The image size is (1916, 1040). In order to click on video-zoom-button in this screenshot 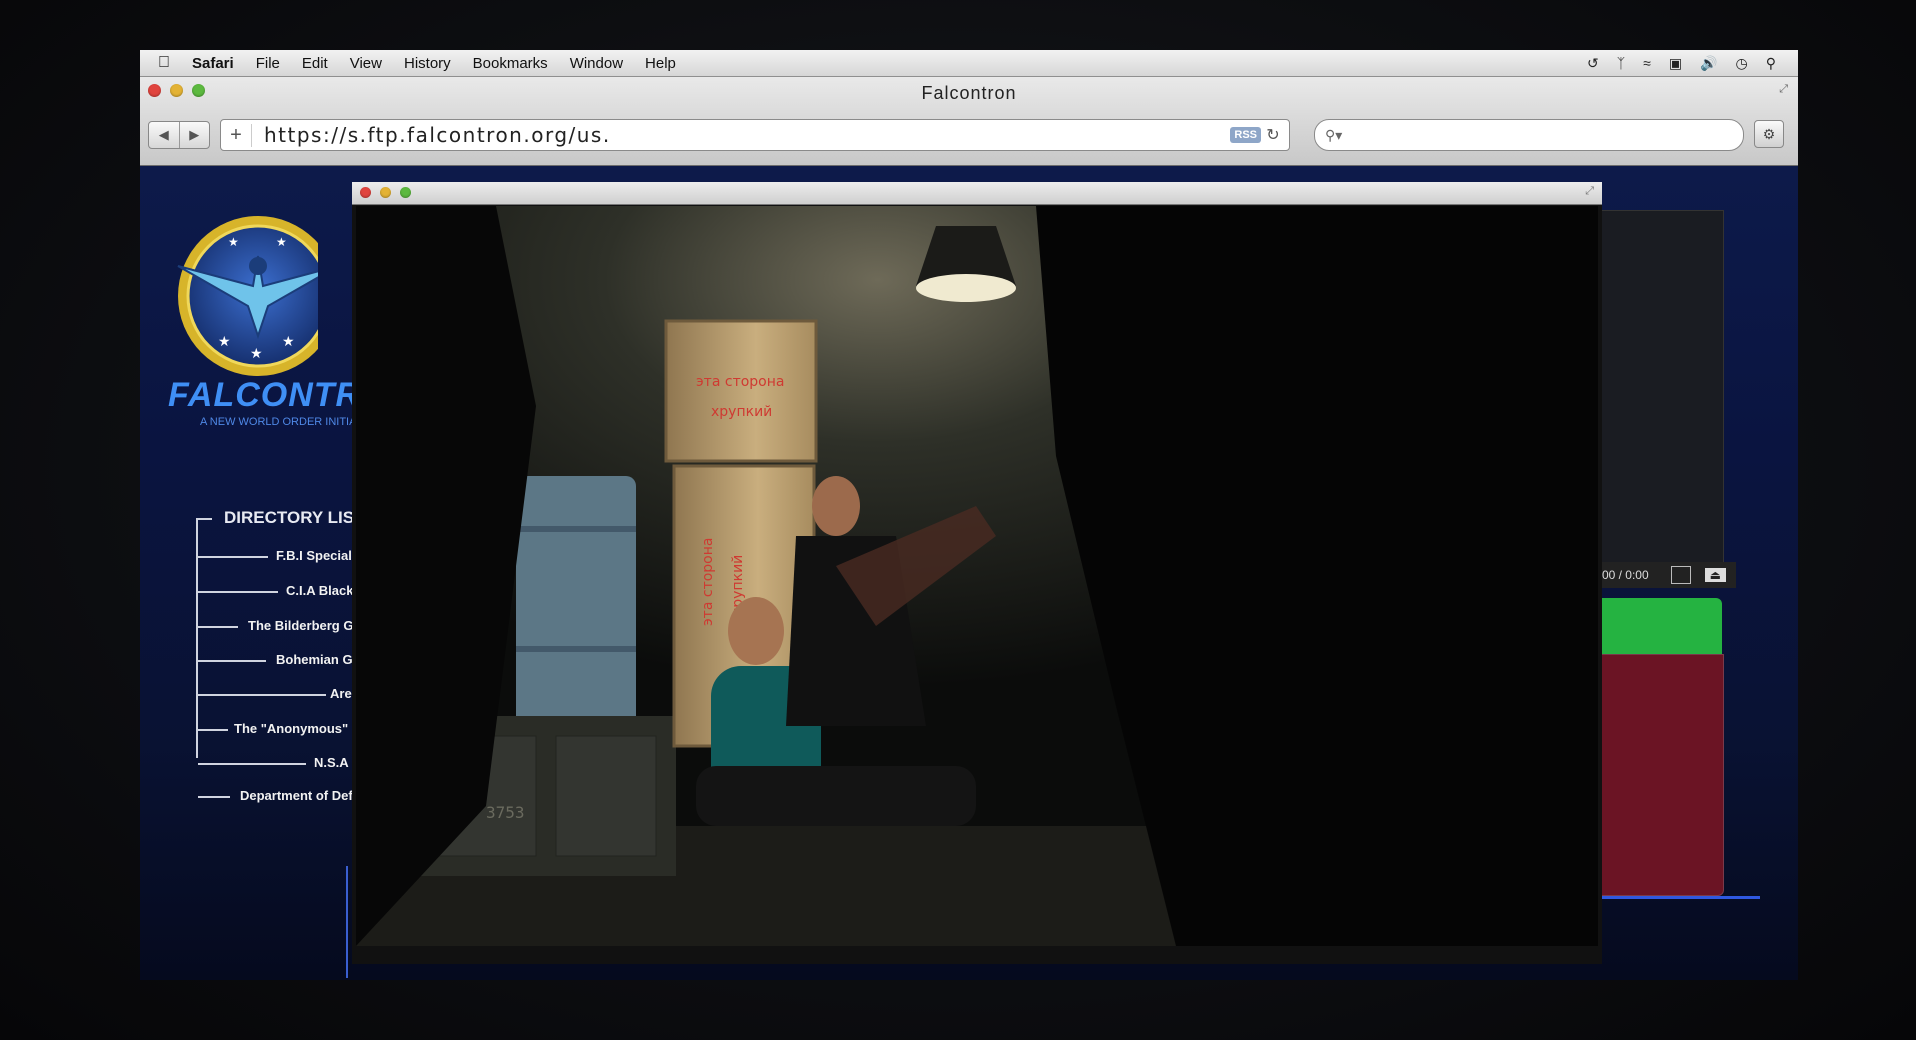, I will do `click(405, 192)`.